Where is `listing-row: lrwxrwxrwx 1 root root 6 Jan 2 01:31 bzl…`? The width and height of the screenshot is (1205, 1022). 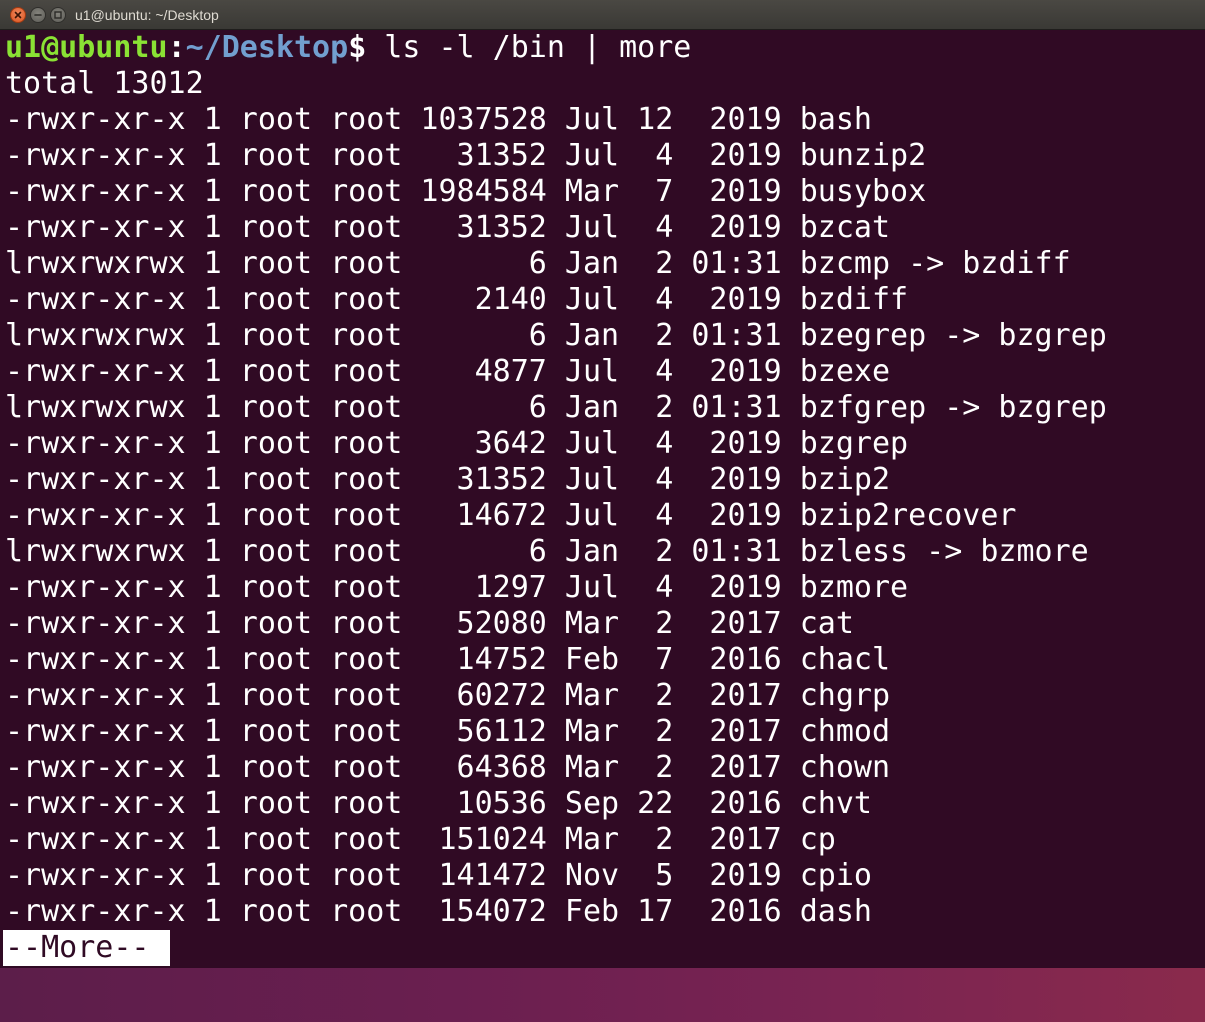 listing-row: lrwxrwxrwx 1 root root 6 Jan 2 01:31 bzl… is located at coordinates (547, 551).